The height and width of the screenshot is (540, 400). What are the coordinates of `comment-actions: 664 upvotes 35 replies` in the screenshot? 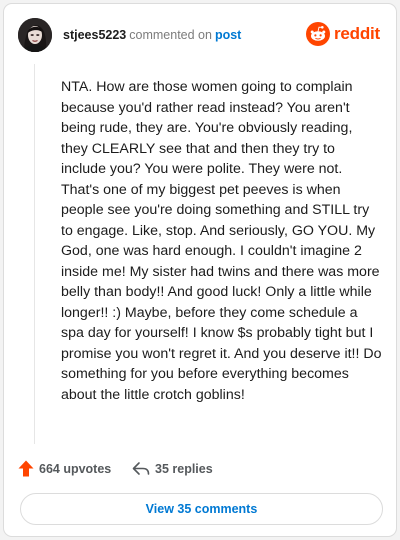 It's located at (168, 469).